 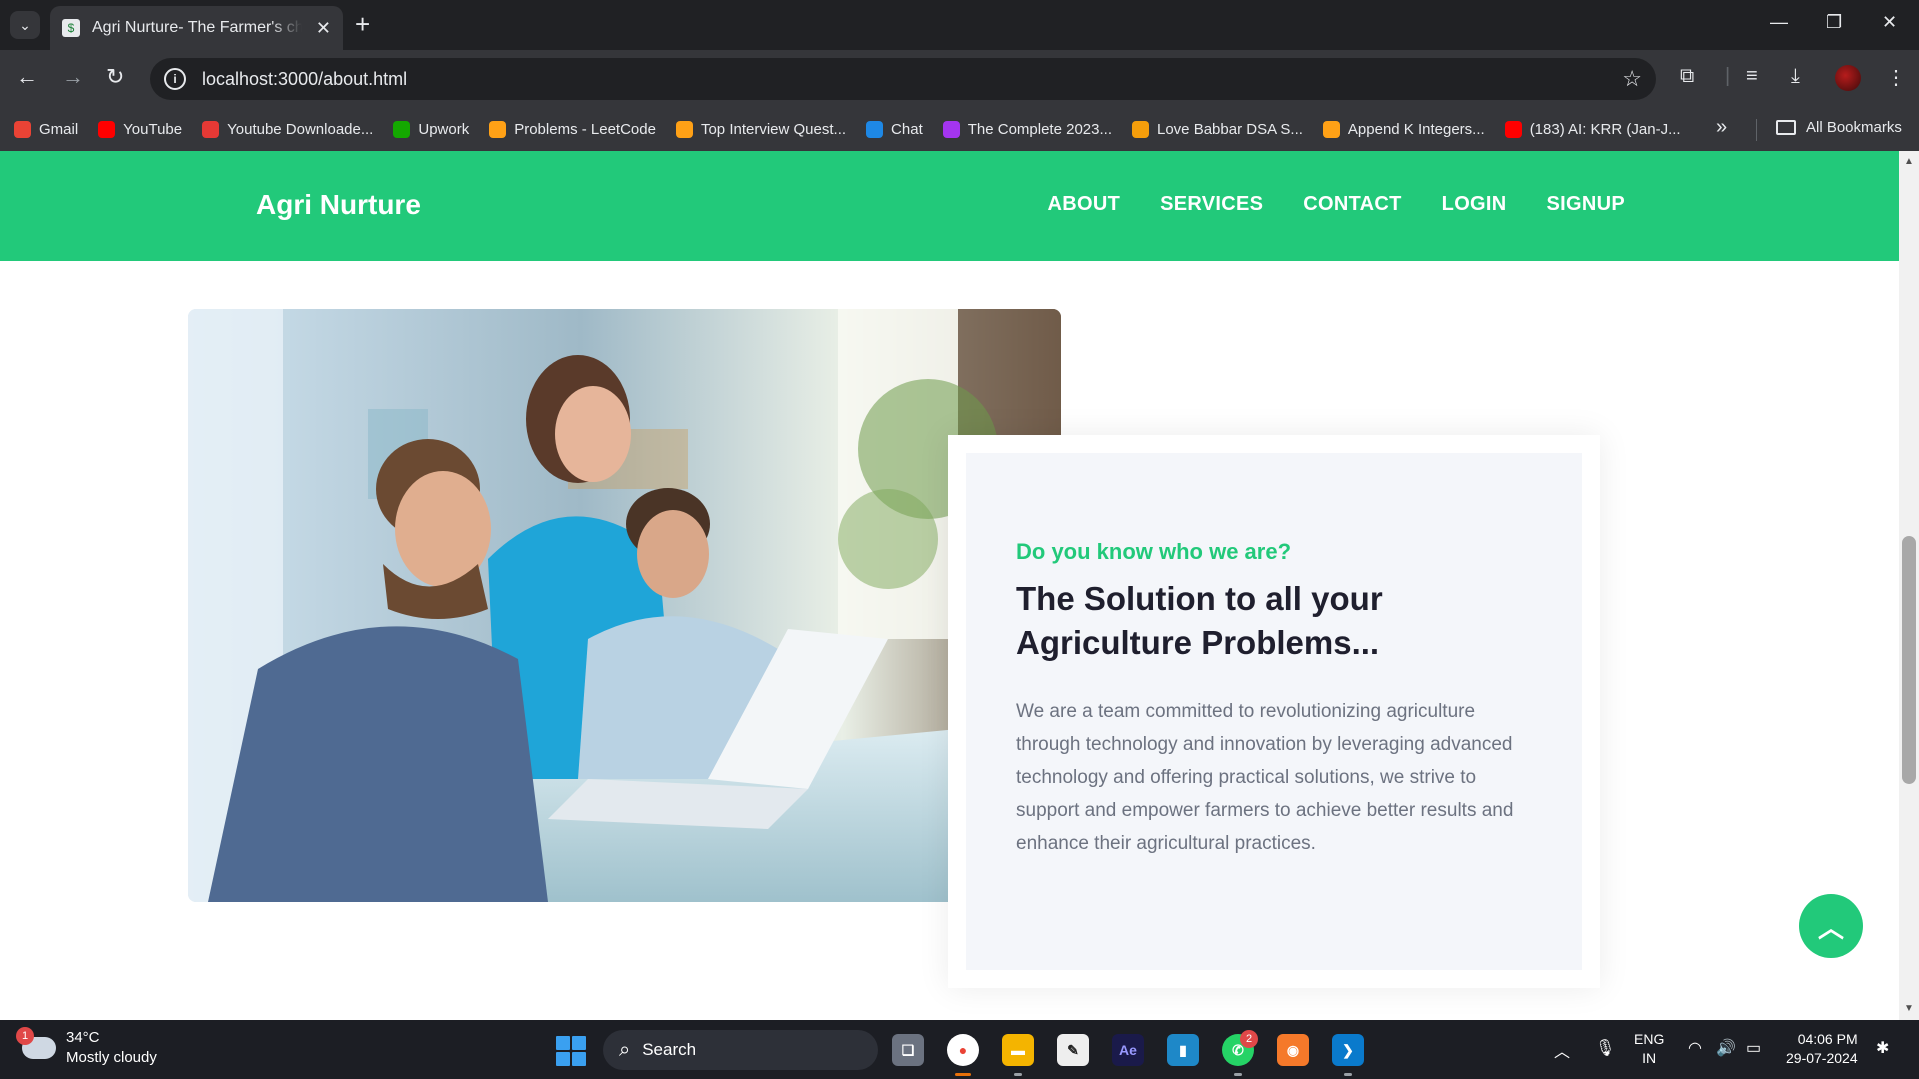 What do you see at coordinates (362, 24) in the screenshot?
I see `new-tab-plus-icon: +` at bounding box center [362, 24].